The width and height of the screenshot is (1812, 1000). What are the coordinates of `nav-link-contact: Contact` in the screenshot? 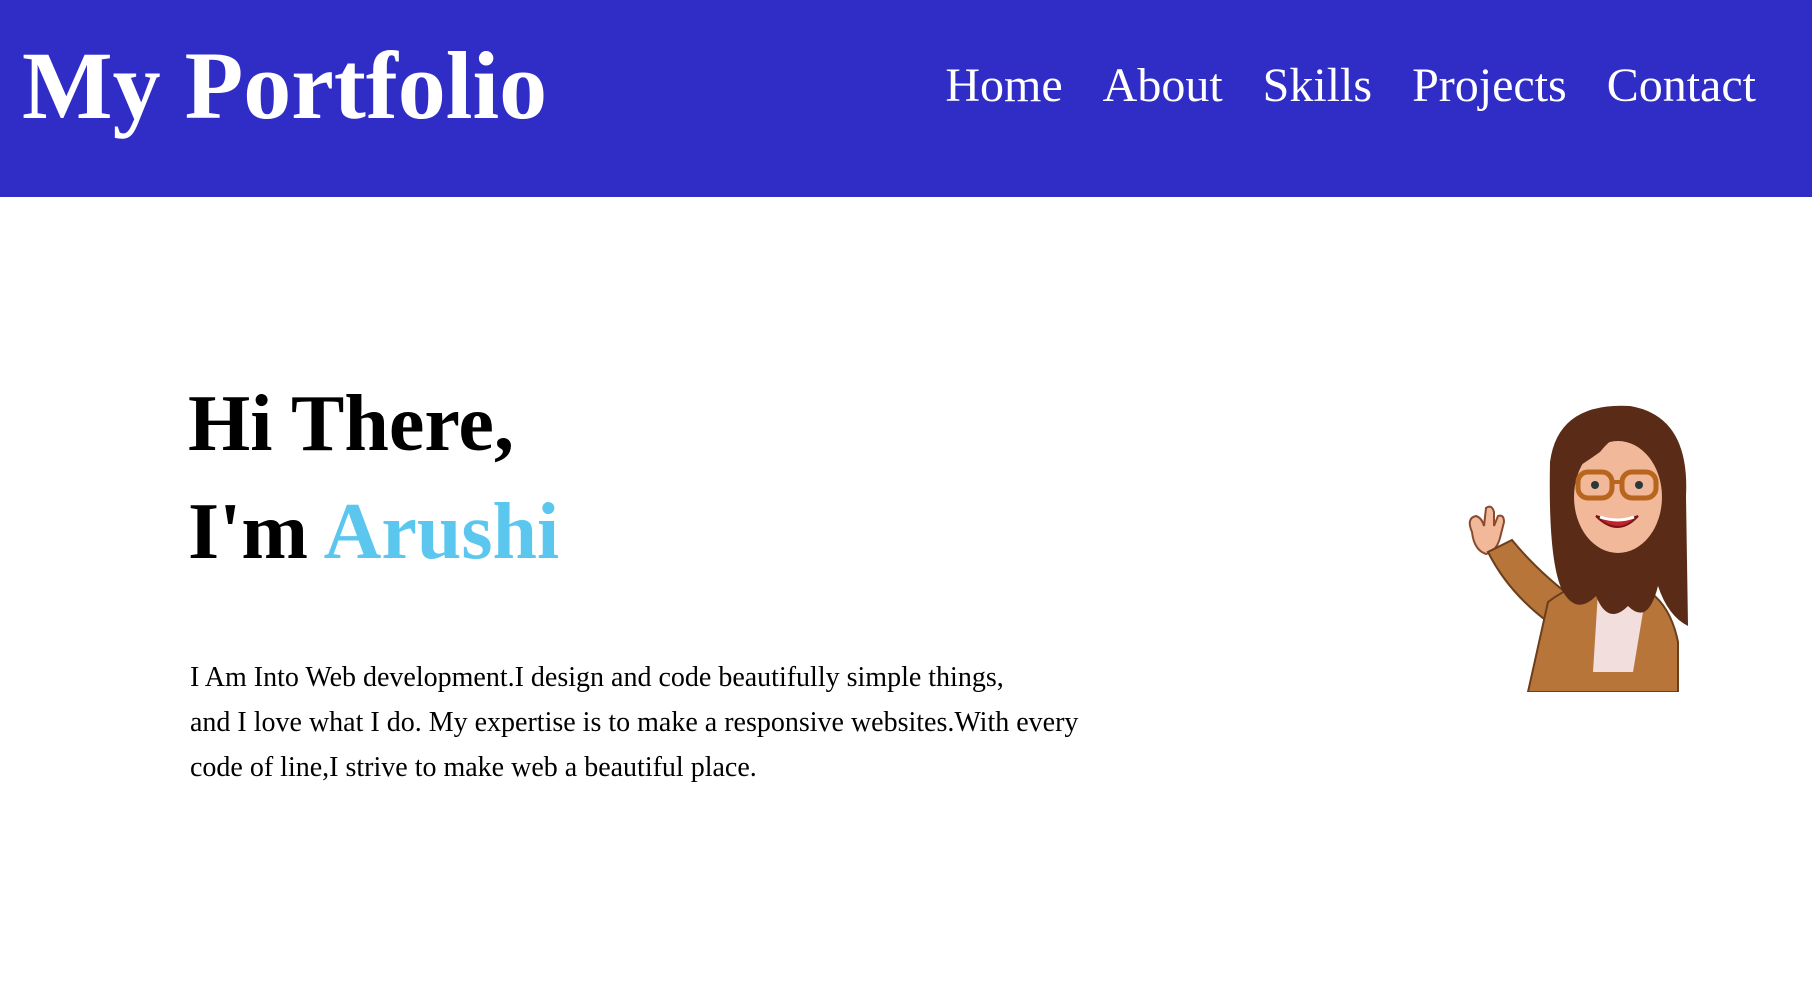 It's located at (1681, 86).